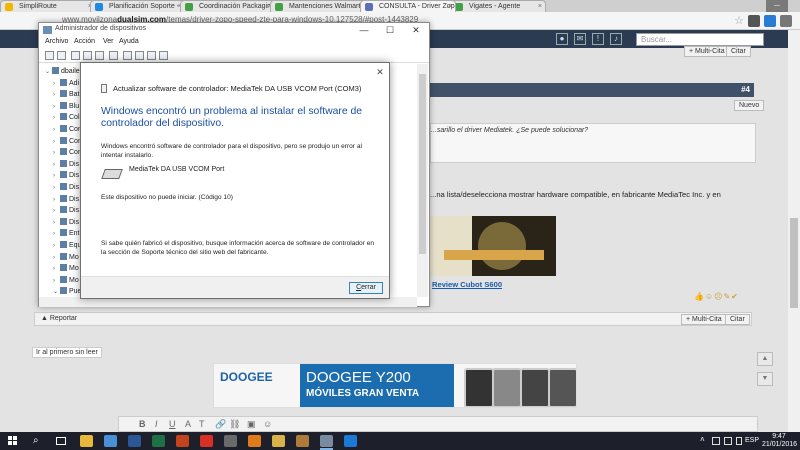 The image size is (800, 450). What do you see at coordinates (66, 234) in the screenshot?
I see `tree-node: › Ent` at bounding box center [66, 234].